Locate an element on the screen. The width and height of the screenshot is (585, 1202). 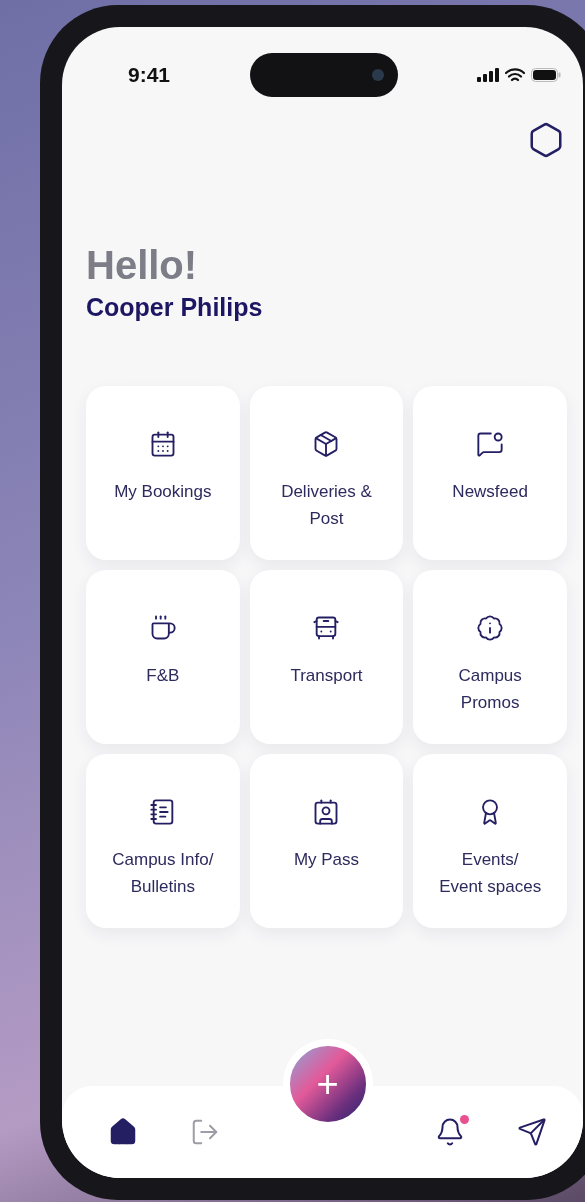
status-time: 9:41 is located at coordinates (149, 75).